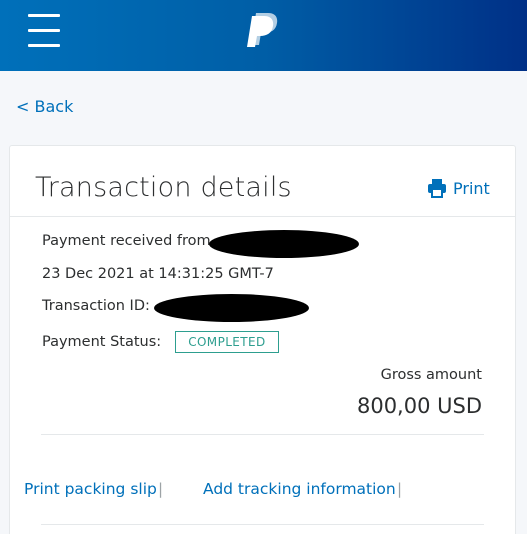 The height and width of the screenshot is (534, 527). I want to click on transaction-id-label: Transaction ID:, so click(96, 306).